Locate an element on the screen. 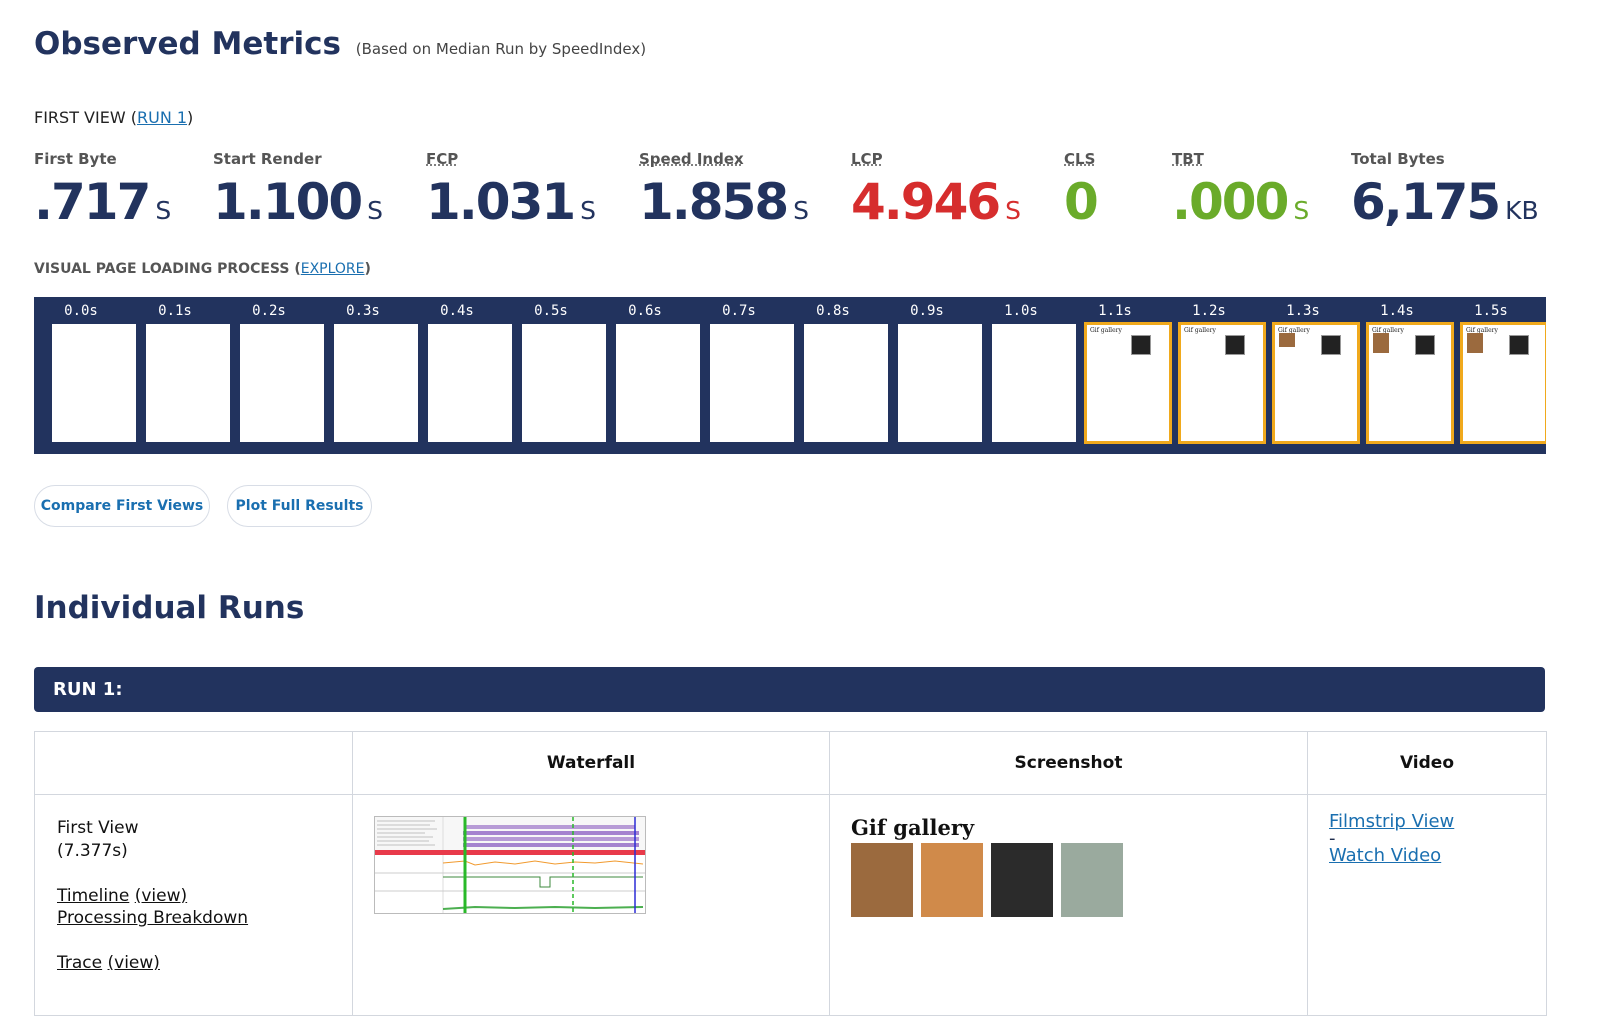 The width and height of the screenshot is (1600, 1030). metric-speed-index: Speed Index 1.858 S is located at coordinates (724, 194).